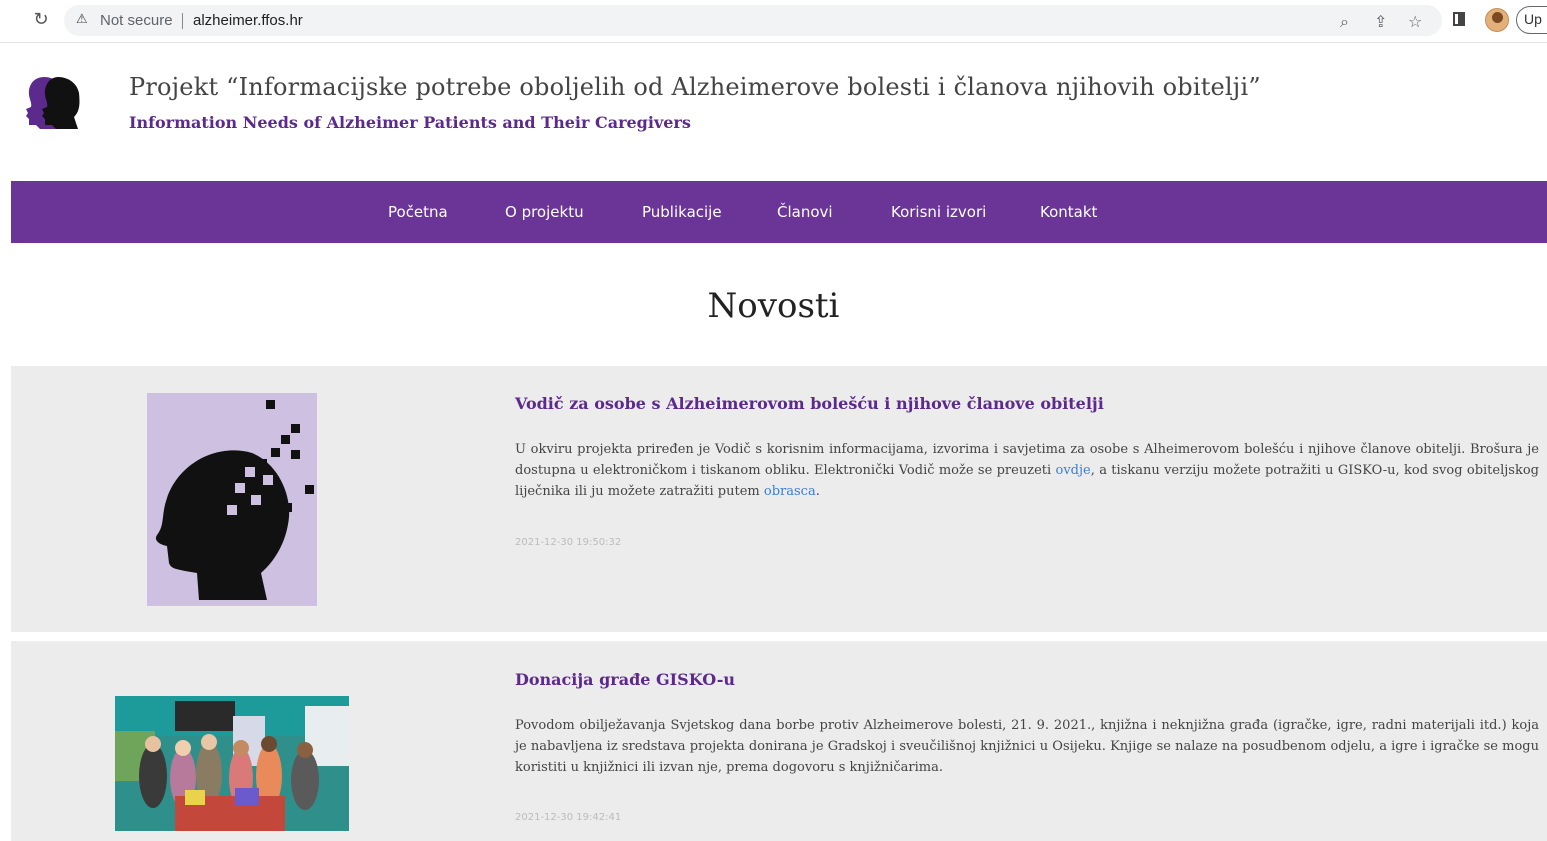 This screenshot has width=1547, height=841. What do you see at coordinates (1459, 19) in the screenshot?
I see `side-panel-icon` at bounding box center [1459, 19].